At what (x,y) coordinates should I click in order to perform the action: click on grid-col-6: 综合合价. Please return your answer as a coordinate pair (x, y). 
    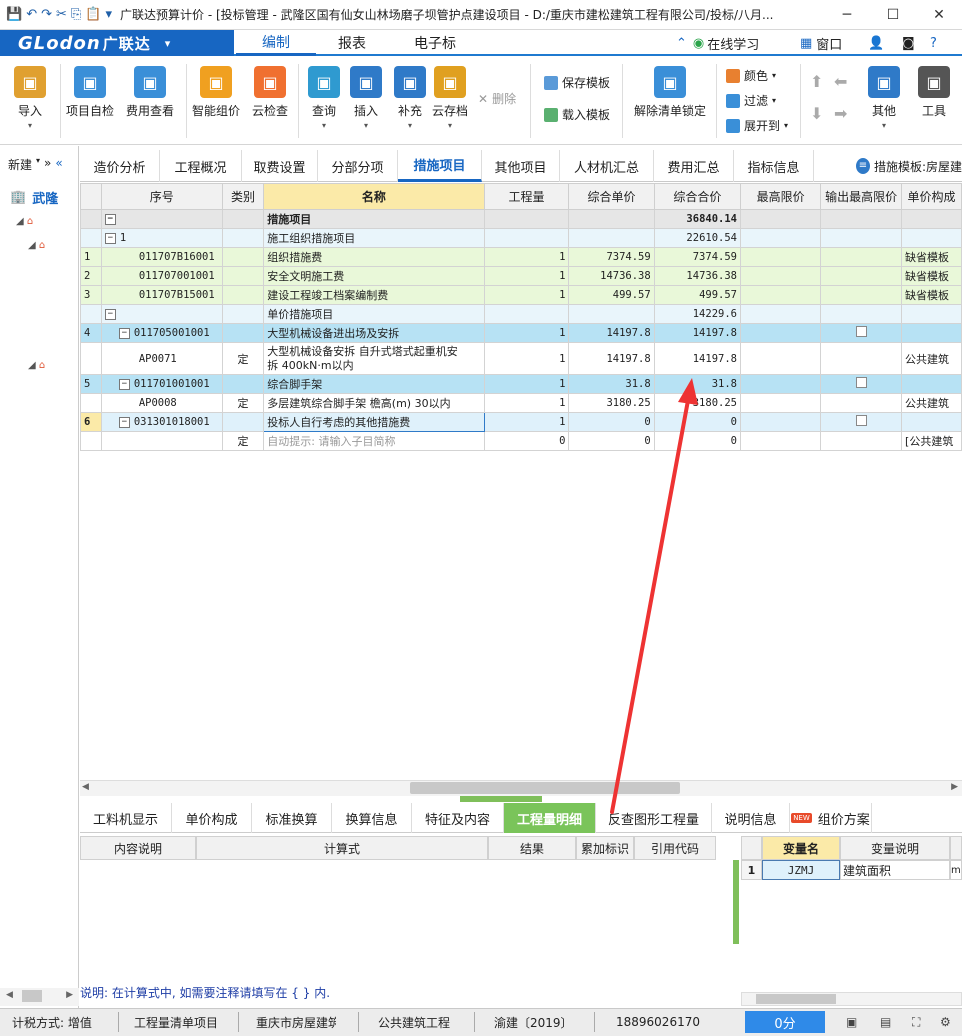
    Looking at the image, I should click on (697, 196).